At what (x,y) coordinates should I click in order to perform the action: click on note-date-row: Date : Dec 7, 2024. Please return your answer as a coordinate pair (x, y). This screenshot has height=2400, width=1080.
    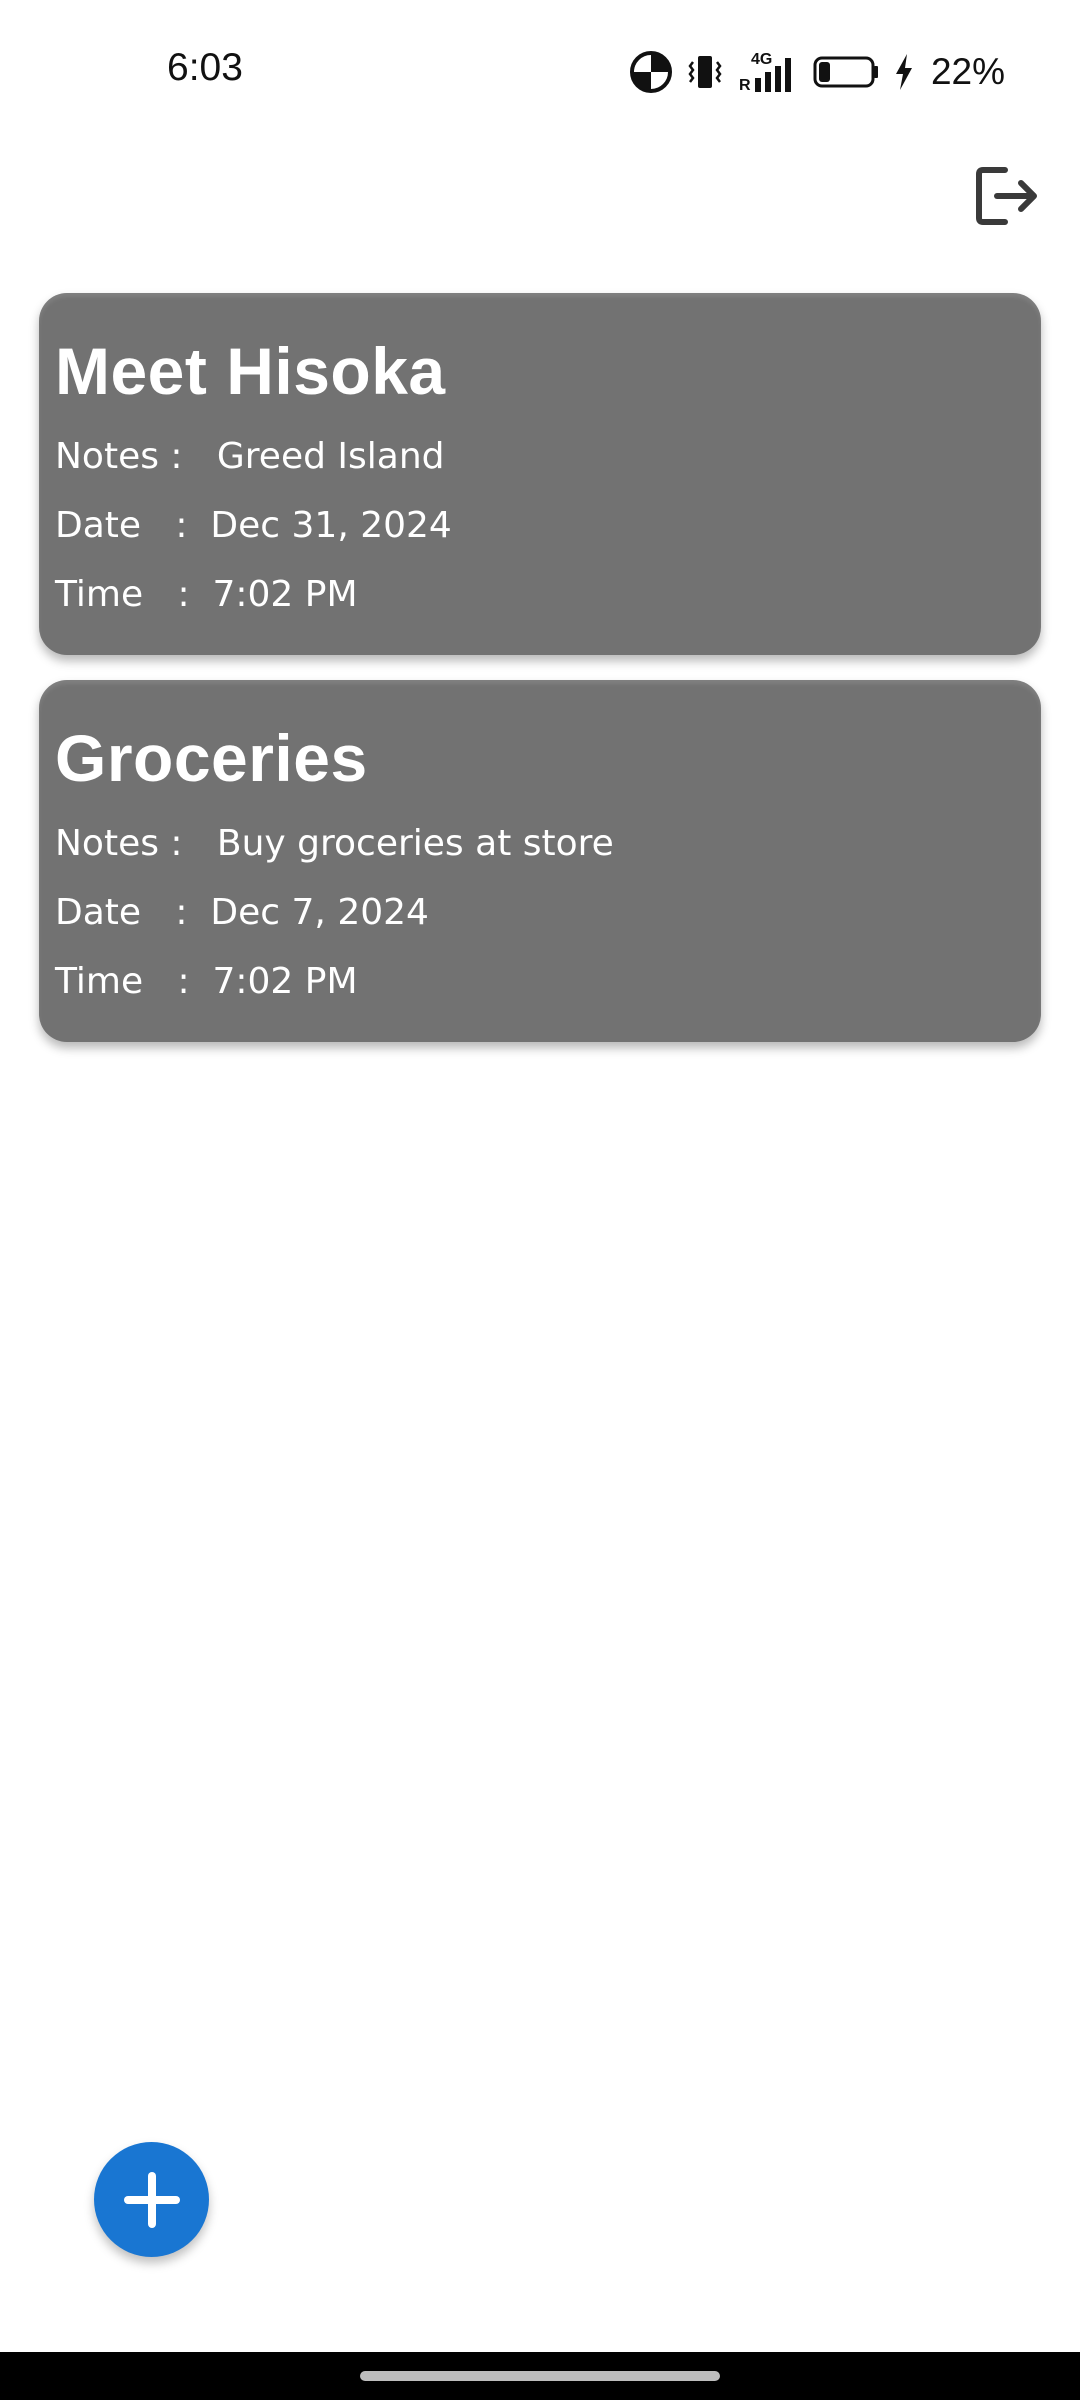
    Looking at the image, I should click on (242, 912).